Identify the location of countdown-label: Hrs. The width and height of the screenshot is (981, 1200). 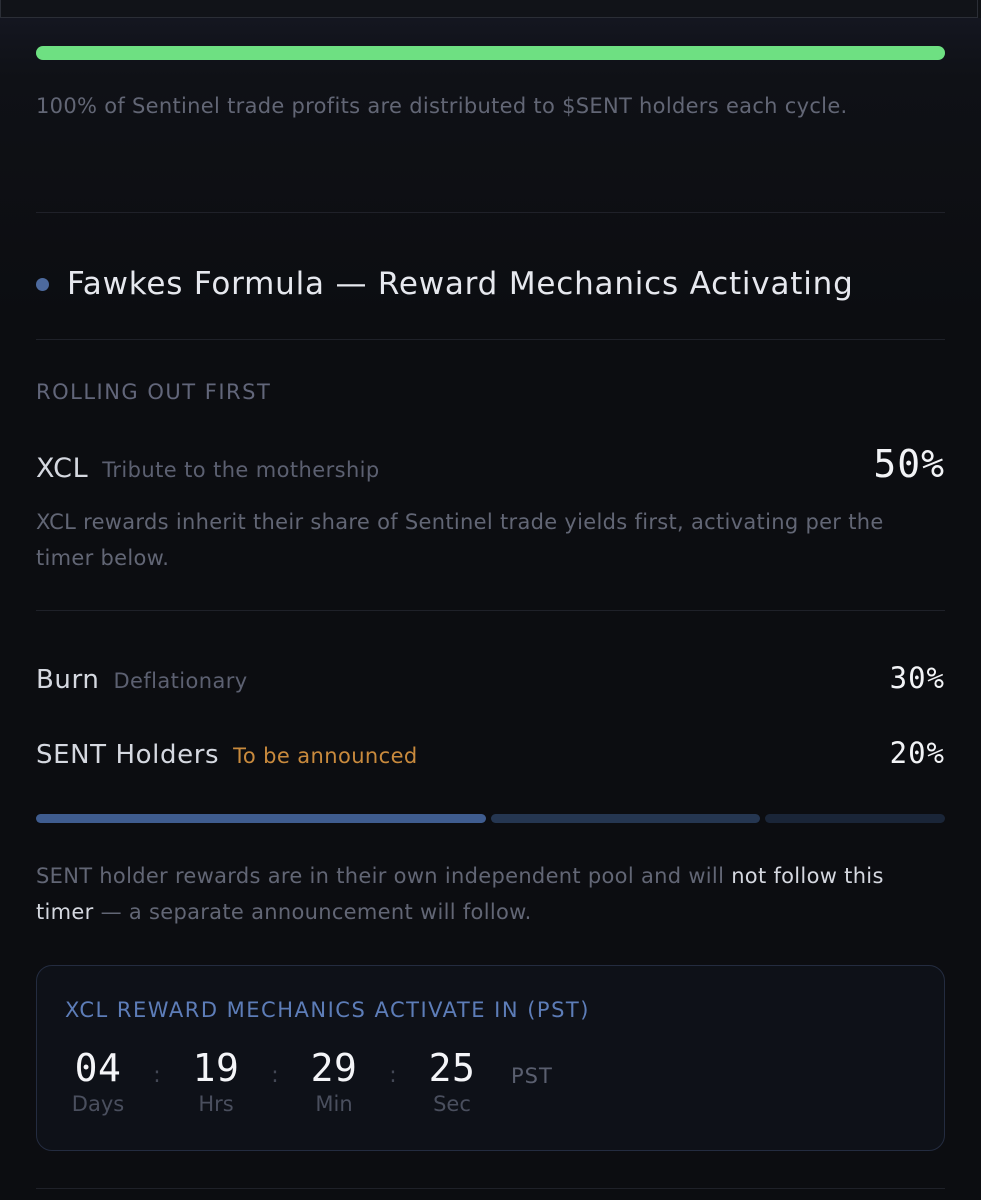
(216, 1104).